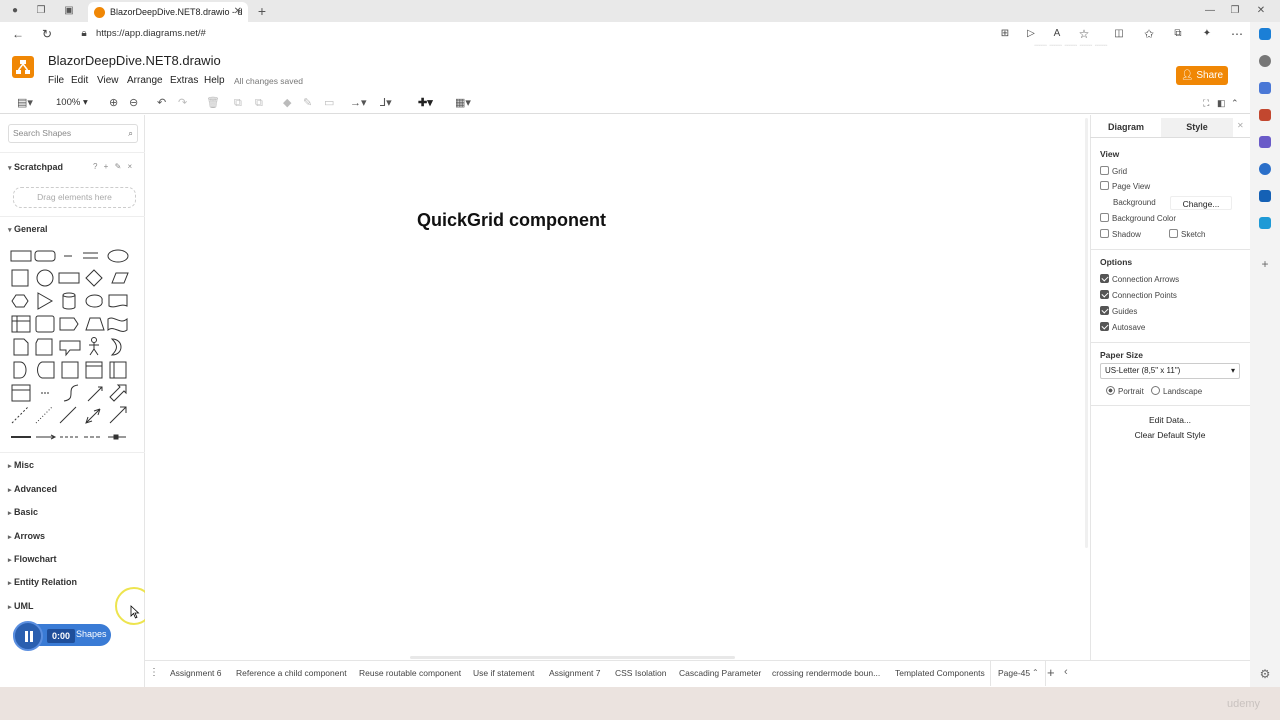  I want to click on profile-icon: ●, so click(15, 11).